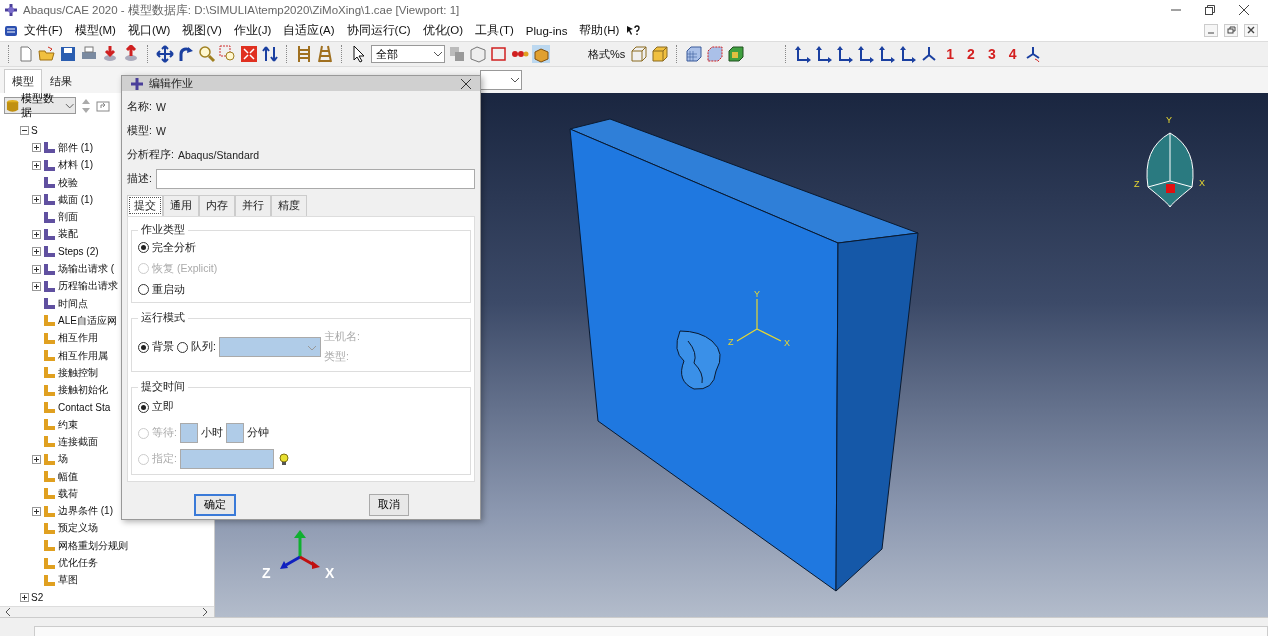 The width and height of the screenshot is (1268, 636). What do you see at coordinates (202, 30) in the screenshot?
I see `menu-item: 视图(V)` at bounding box center [202, 30].